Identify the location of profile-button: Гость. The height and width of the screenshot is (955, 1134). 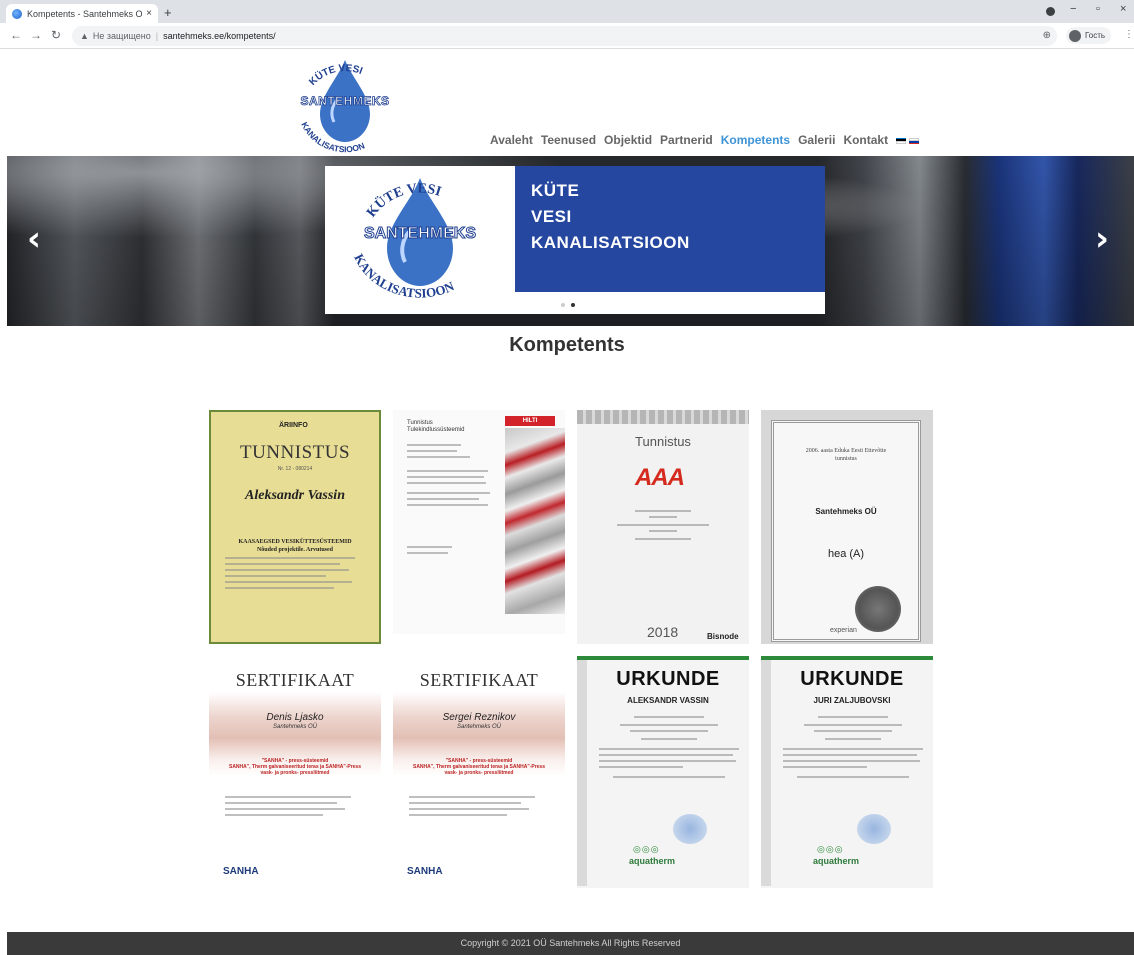
(1089, 35).